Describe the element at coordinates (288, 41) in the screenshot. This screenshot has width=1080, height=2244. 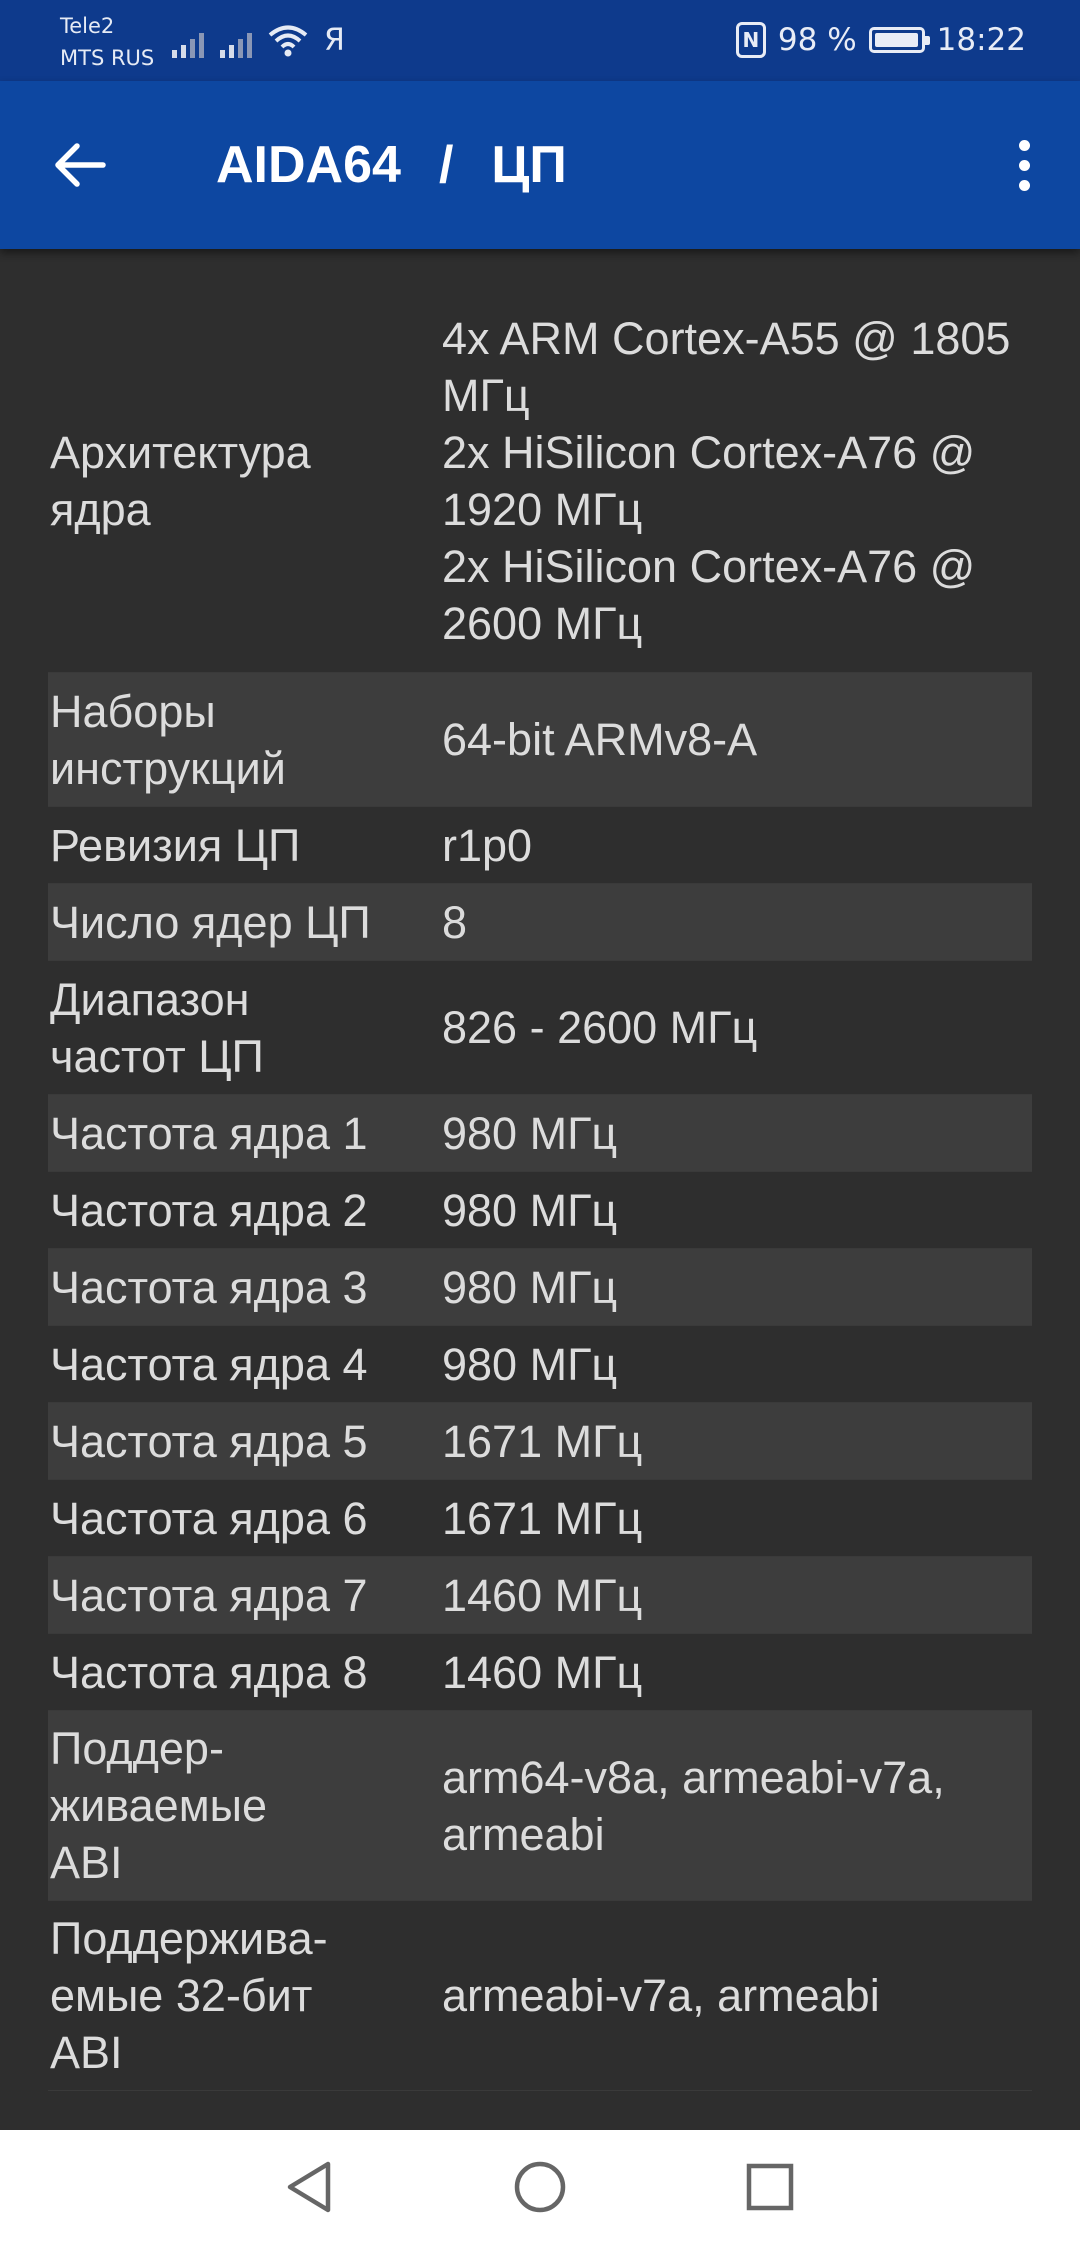
I see `wifi-icon` at that location.